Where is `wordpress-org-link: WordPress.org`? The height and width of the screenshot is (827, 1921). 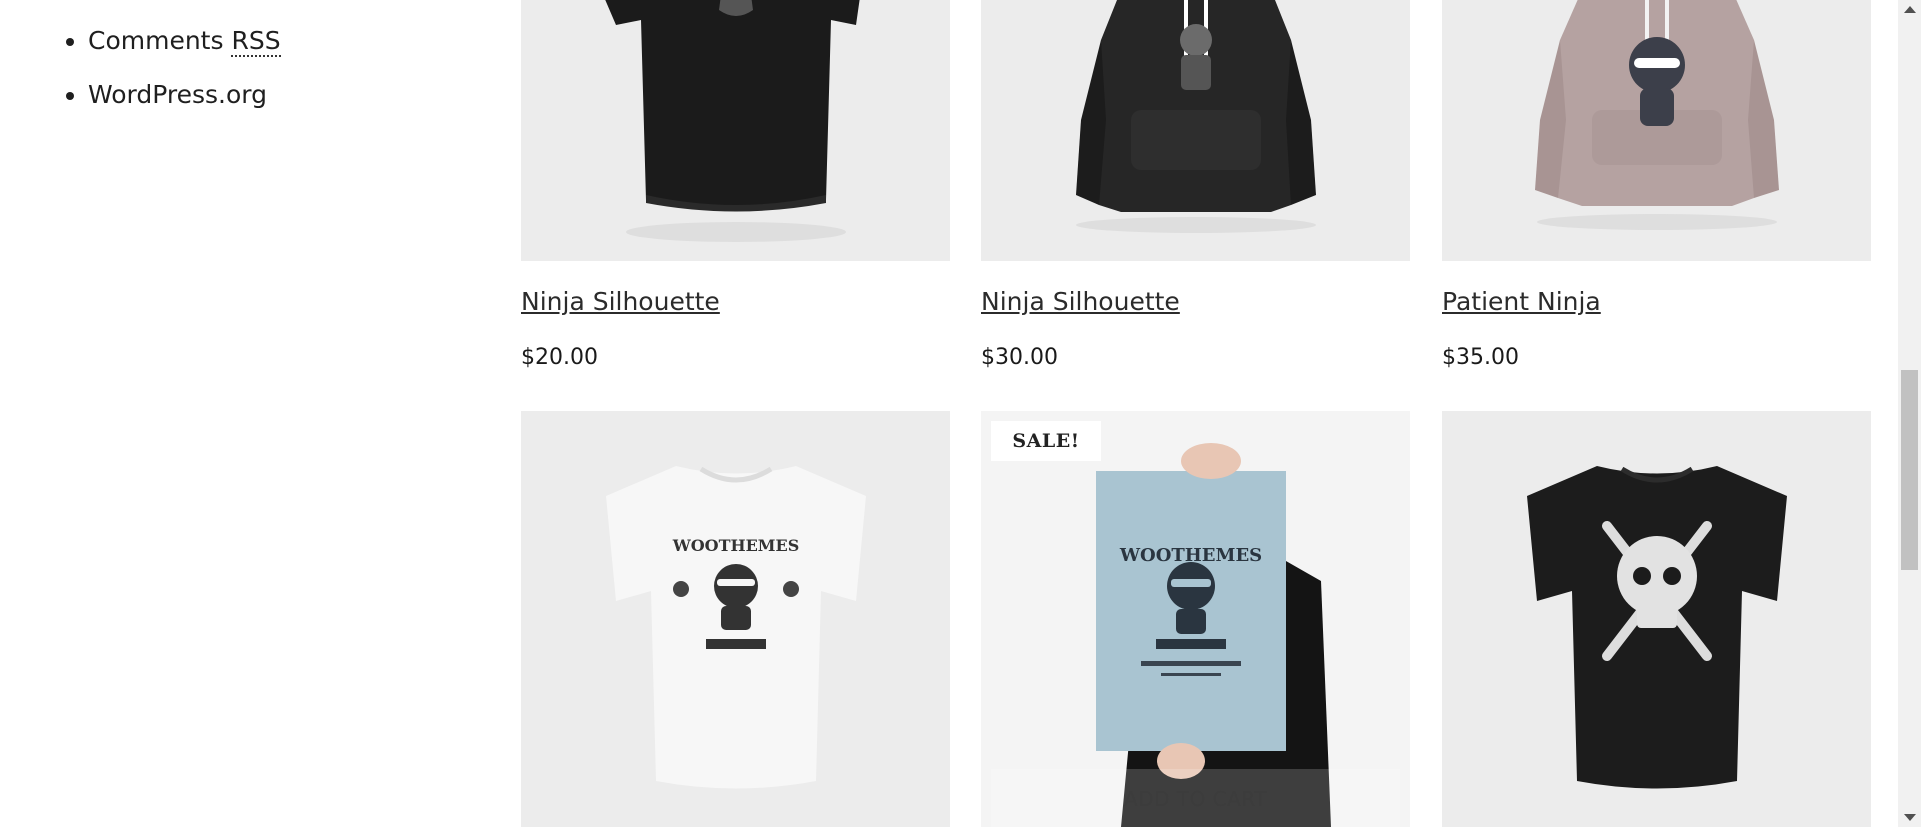 wordpress-org-link: WordPress.org is located at coordinates (177, 94).